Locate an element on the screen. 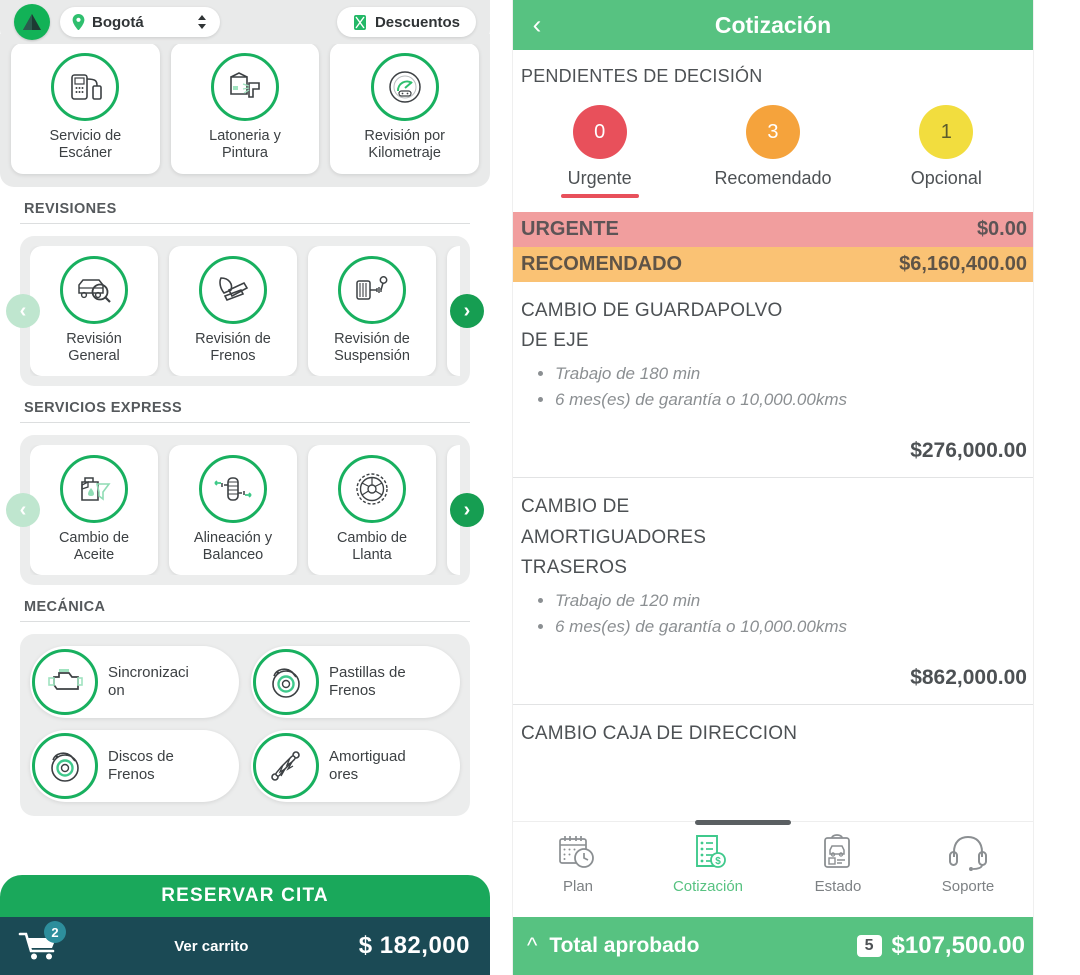 This screenshot has height=975, width=1080. urgente-count-bubble: 0 is located at coordinates (599, 132).